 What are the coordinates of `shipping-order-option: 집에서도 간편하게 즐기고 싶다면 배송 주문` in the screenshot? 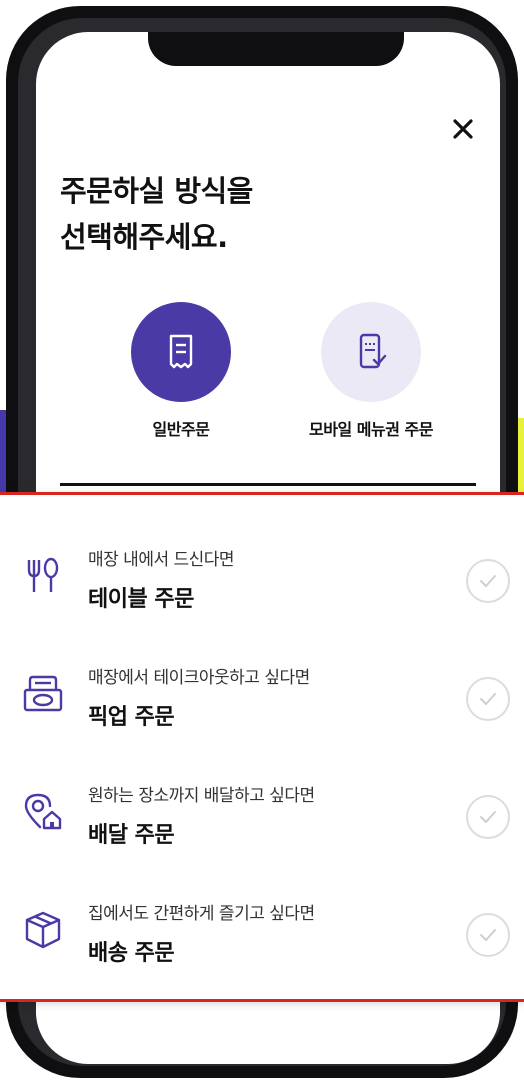 It's located at (262, 908).